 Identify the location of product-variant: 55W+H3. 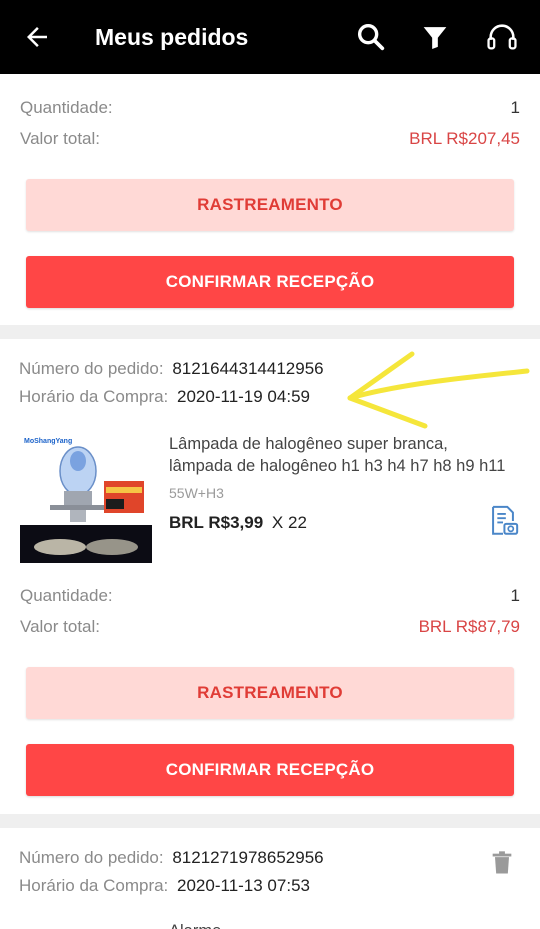
(196, 493).